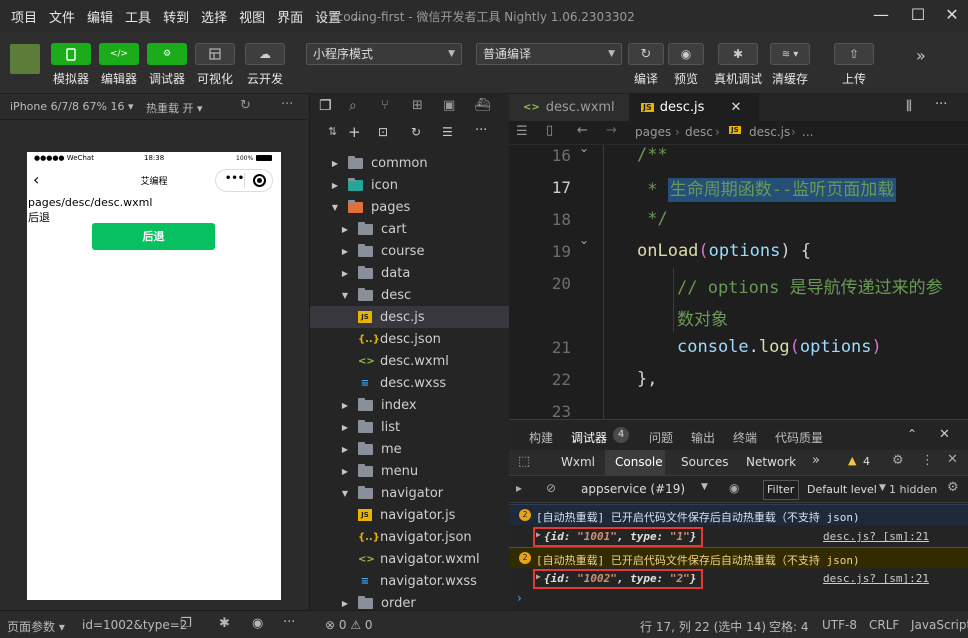  I want to click on bug-icon: ✱, so click(224, 623).